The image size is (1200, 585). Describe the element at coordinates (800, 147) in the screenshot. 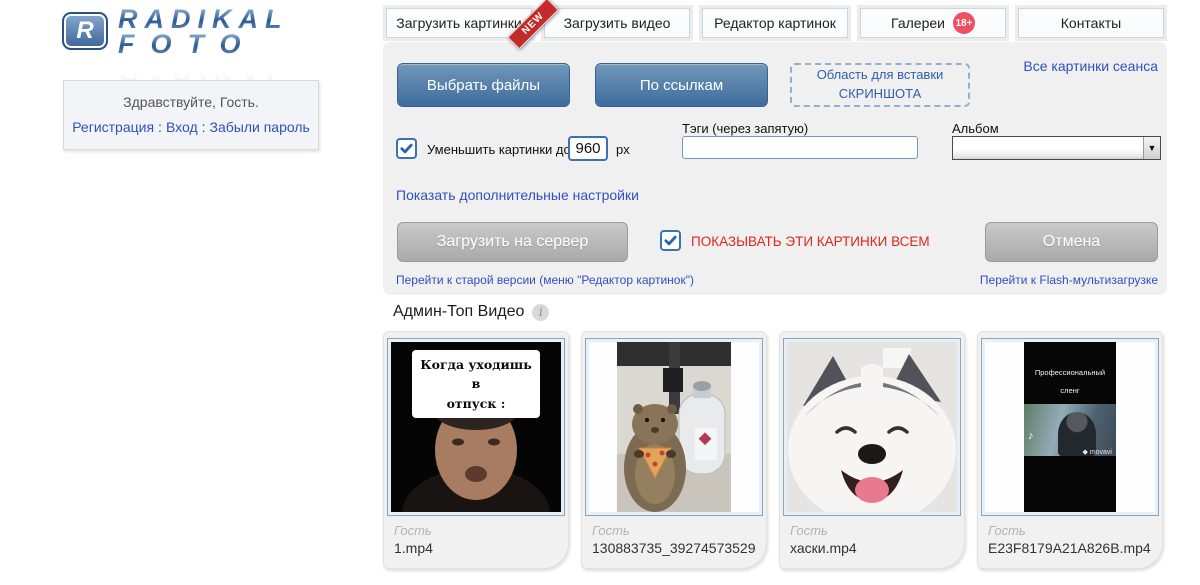

I see `tags-input` at that location.